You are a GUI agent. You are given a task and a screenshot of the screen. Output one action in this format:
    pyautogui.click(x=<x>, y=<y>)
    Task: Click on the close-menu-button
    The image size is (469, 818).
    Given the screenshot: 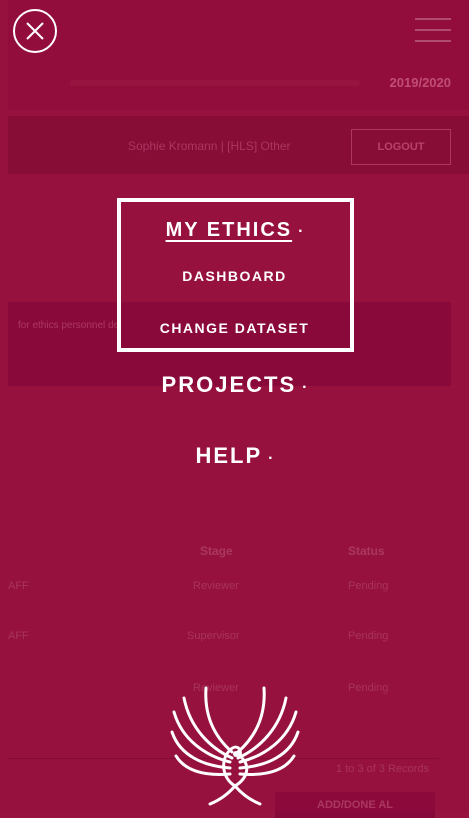 What is the action you would take?
    pyautogui.click(x=35, y=31)
    